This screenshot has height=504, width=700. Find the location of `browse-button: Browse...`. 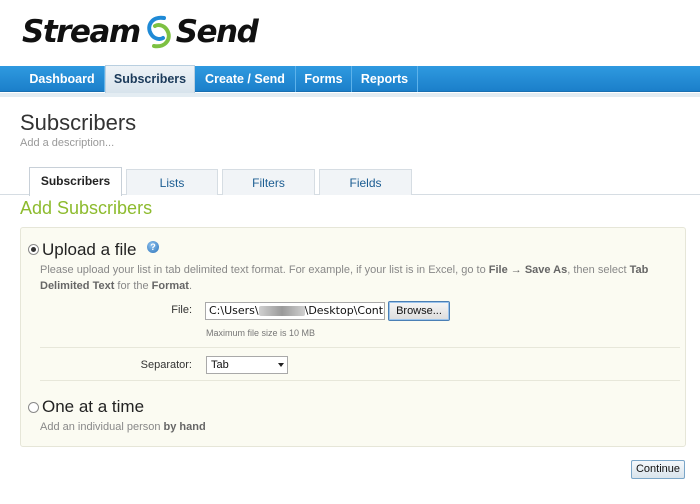

browse-button: Browse... is located at coordinates (419, 311).